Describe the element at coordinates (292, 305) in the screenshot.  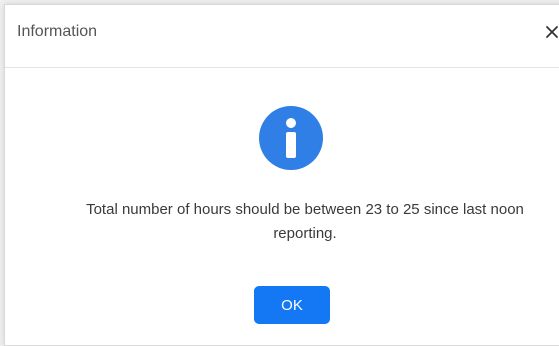
I see `ok-button: OK` at that location.